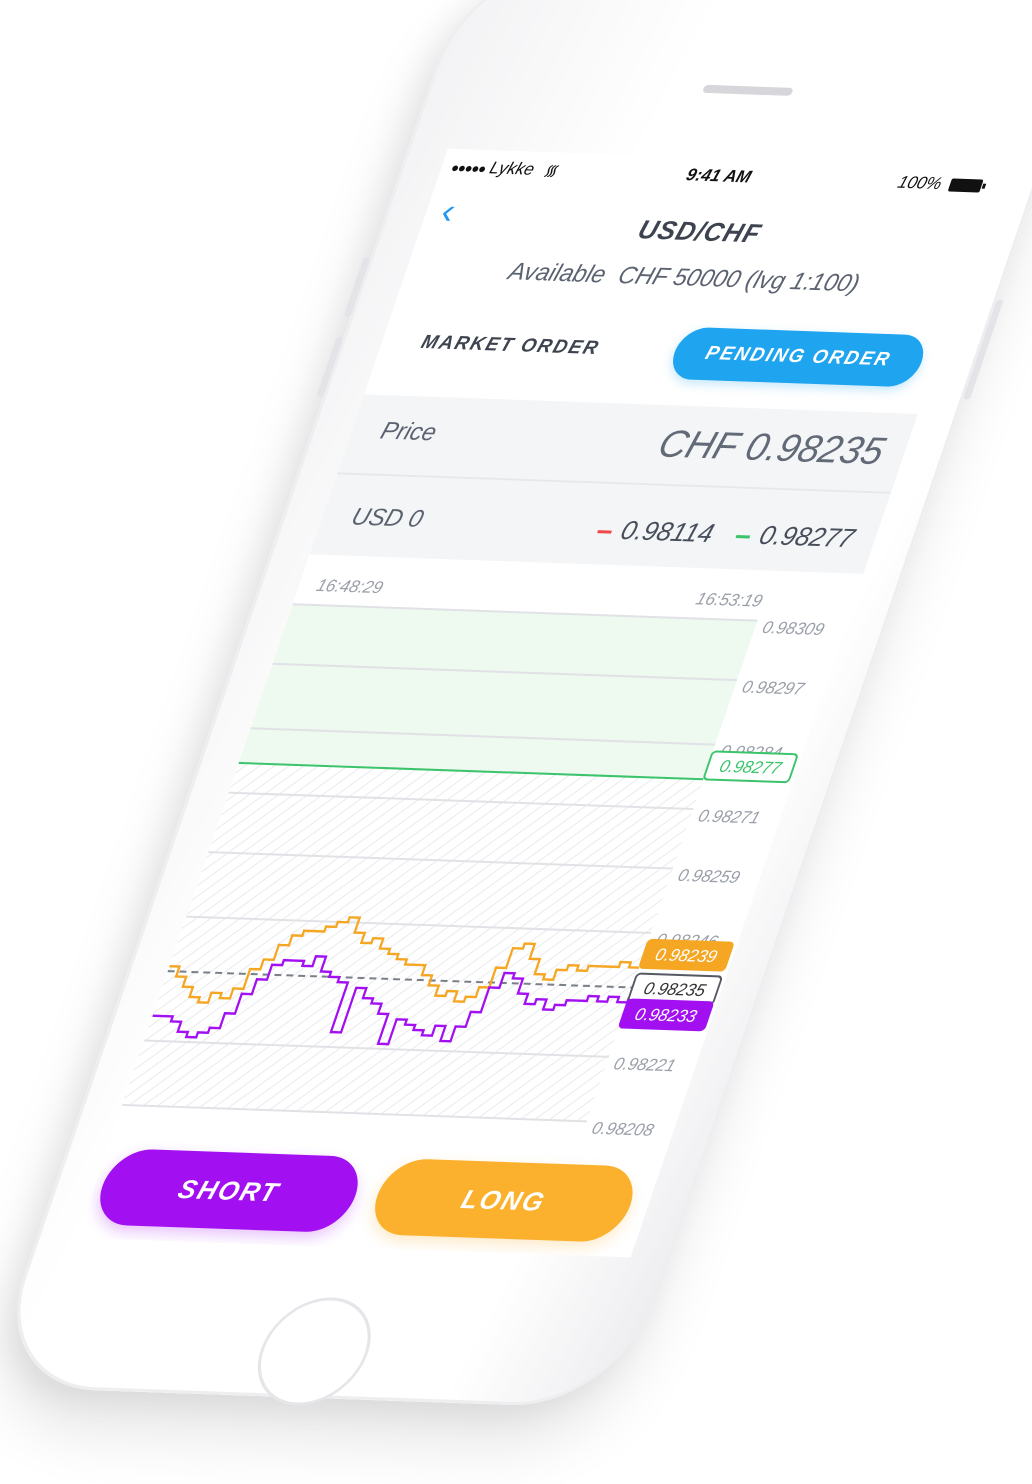 The height and width of the screenshot is (1484, 1032). Describe the element at coordinates (965, 185) in the screenshot. I see `battery-icon` at that location.